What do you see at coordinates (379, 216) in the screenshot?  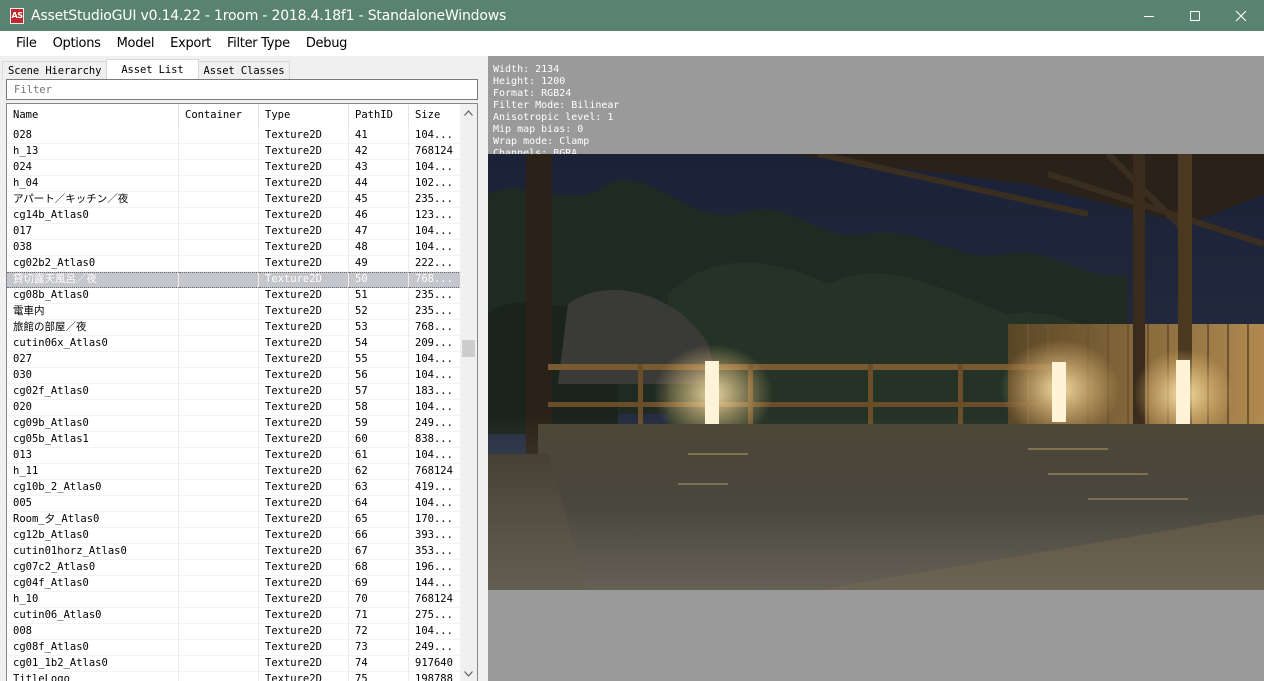 I see `cell-pathid: 46` at bounding box center [379, 216].